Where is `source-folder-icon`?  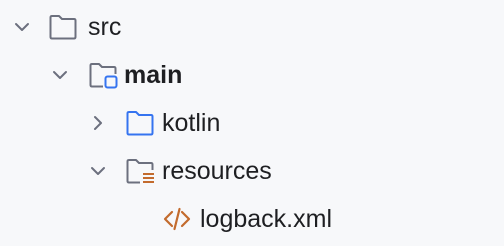 source-folder-icon is located at coordinates (140, 123).